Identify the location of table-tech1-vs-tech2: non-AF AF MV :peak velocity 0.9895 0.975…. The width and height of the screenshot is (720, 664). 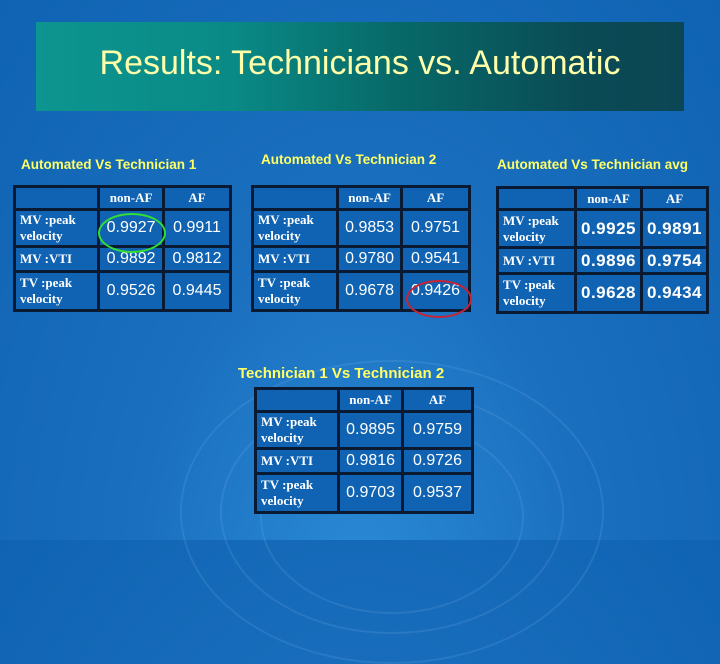
(363, 450).